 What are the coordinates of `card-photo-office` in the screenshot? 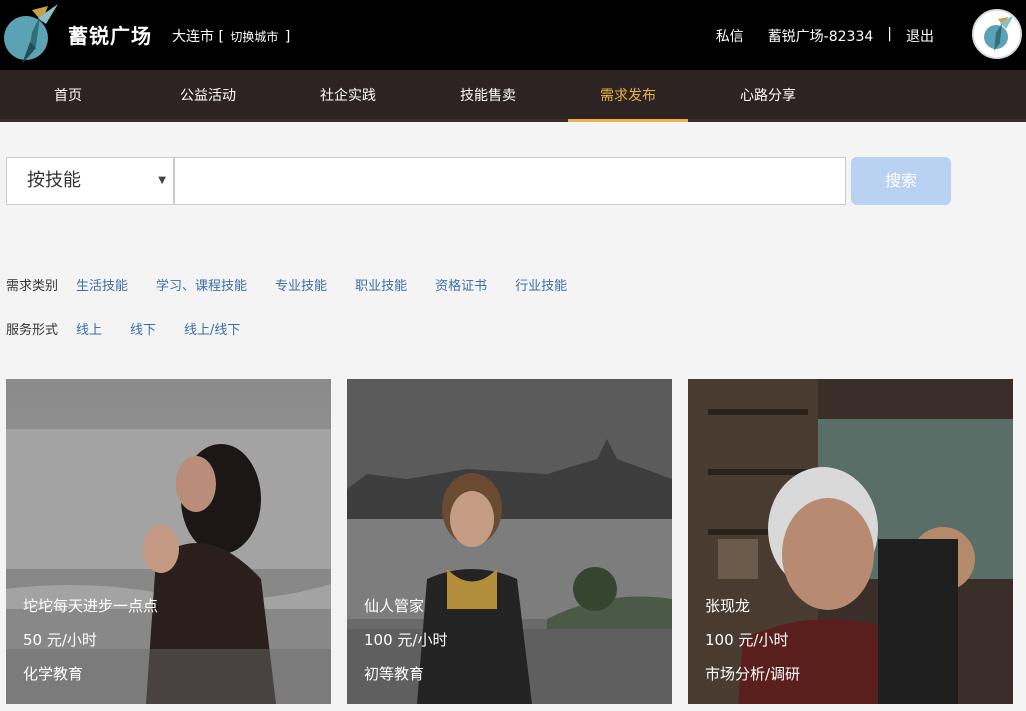 It's located at (850, 541).